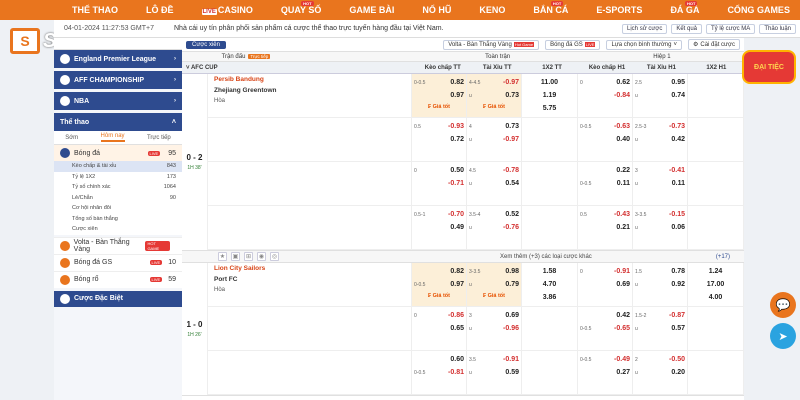 This screenshot has height=400, width=800. What do you see at coordinates (456, 372) in the screenshot?
I see `odds-value: -0.81` at bounding box center [456, 372].